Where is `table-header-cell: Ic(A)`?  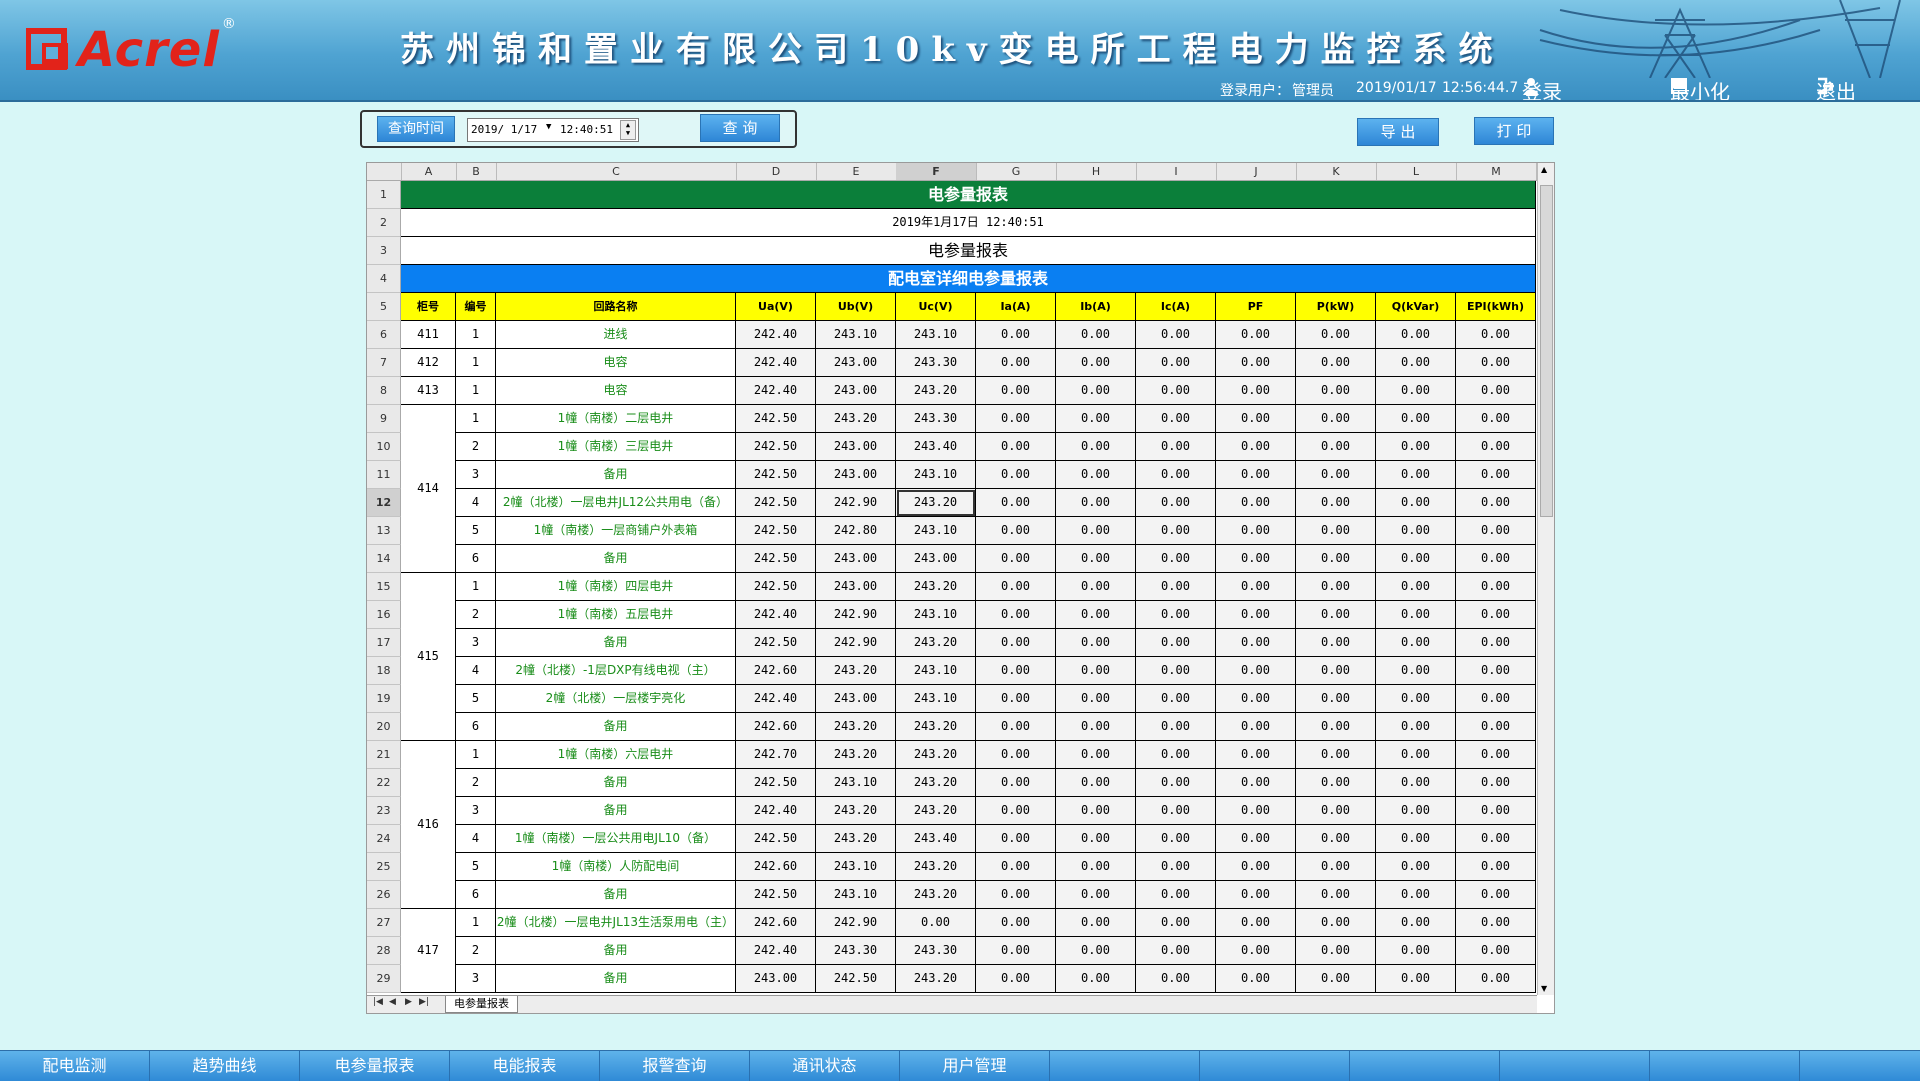 table-header-cell: Ic(A) is located at coordinates (1176, 307).